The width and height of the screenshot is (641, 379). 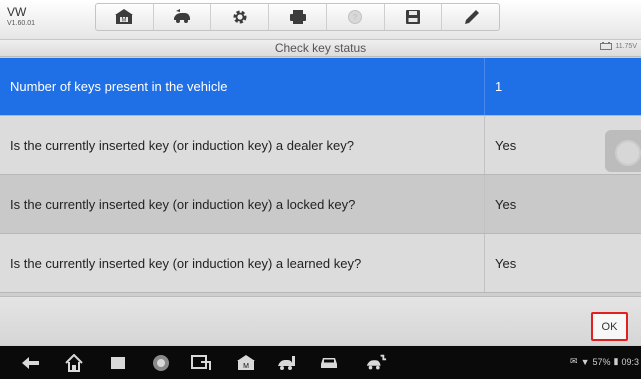 I want to click on voltage-value: 11.75V, so click(x=626, y=46).